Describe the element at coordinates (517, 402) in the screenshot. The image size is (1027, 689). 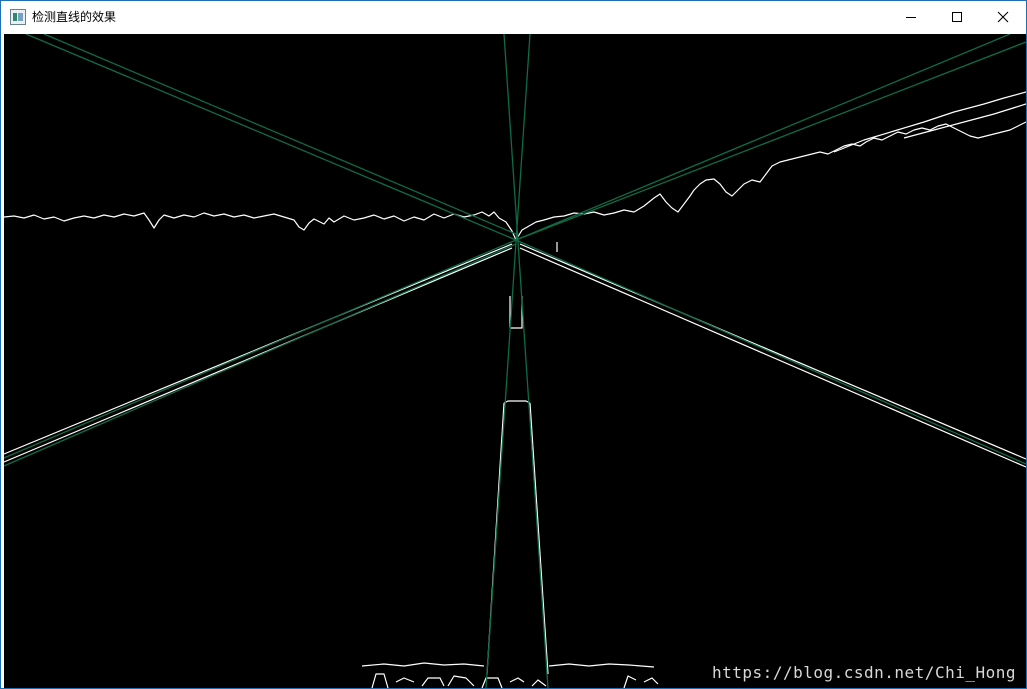
I see `center-lane-edge` at that location.